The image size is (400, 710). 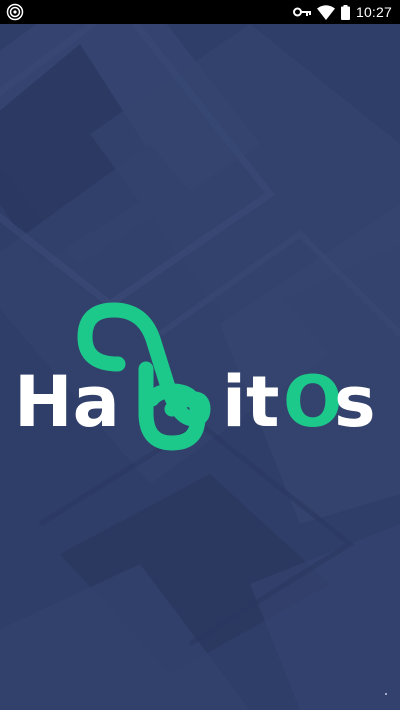 What do you see at coordinates (373, 12) in the screenshot?
I see `status-time: 10:27` at bounding box center [373, 12].